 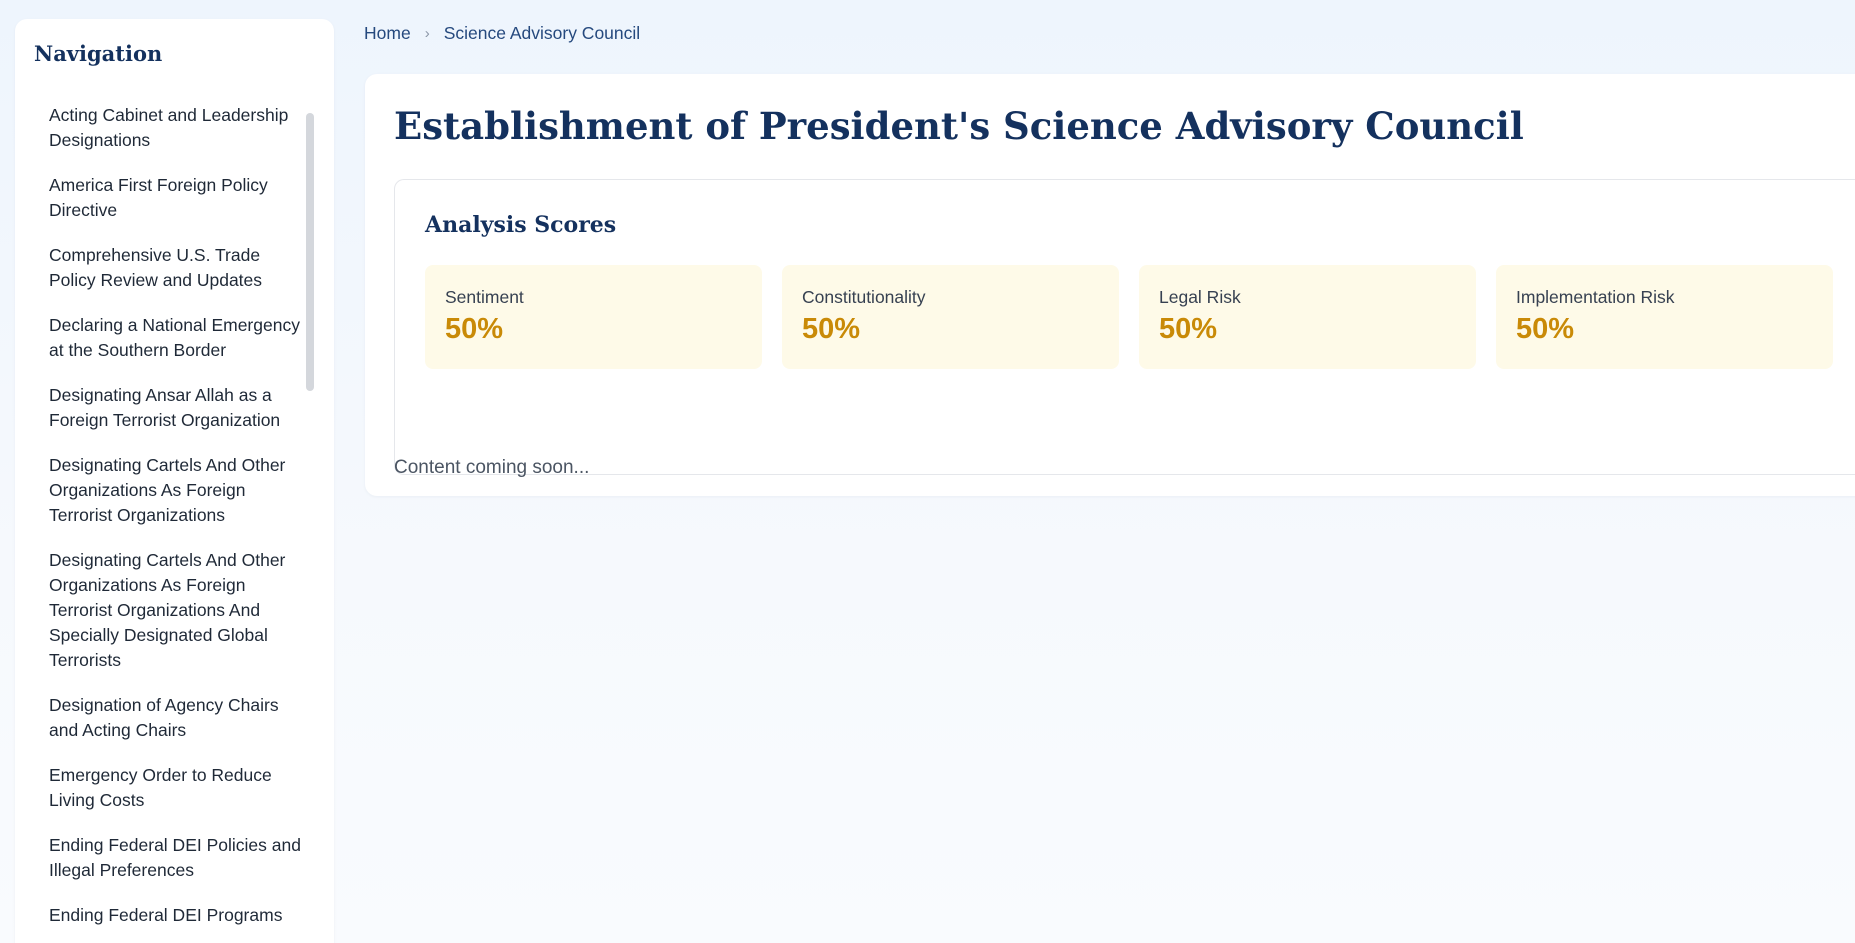 I want to click on score-card-sentiment: Sentiment 50%, so click(x=593, y=317).